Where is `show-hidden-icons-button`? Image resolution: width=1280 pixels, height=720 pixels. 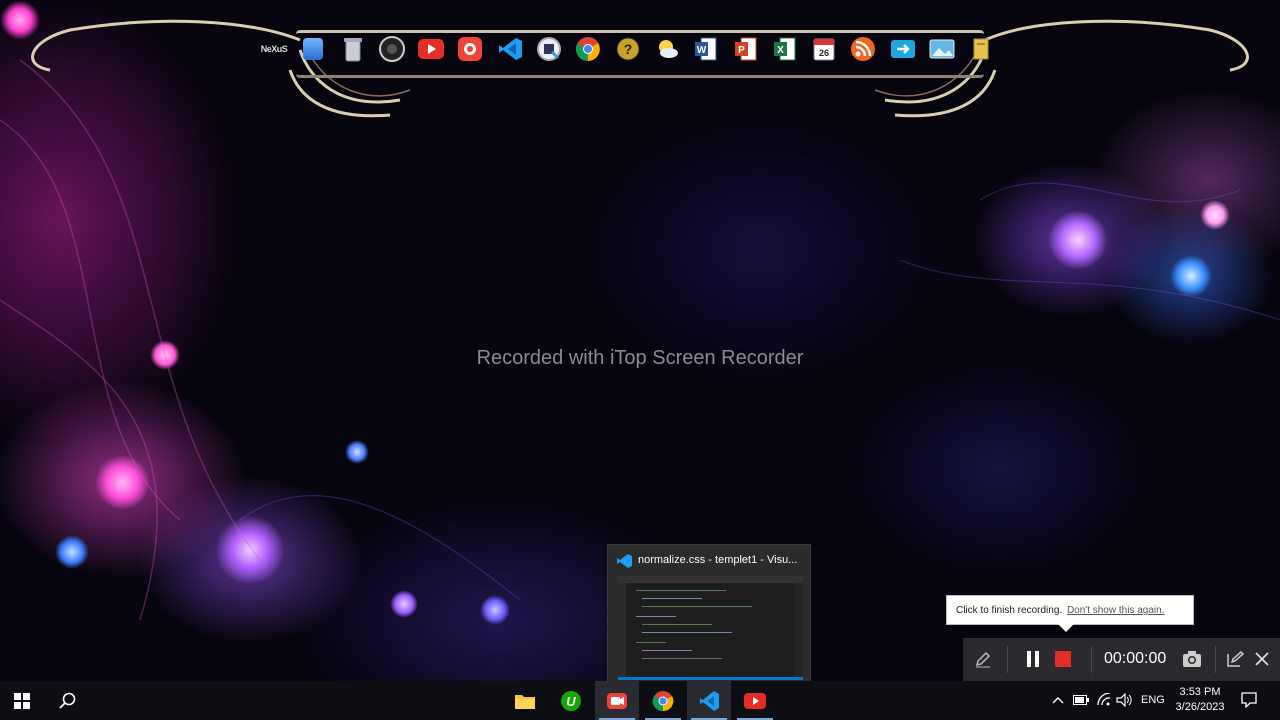 show-hidden-icons-button is located at coordinates (1058, 700).